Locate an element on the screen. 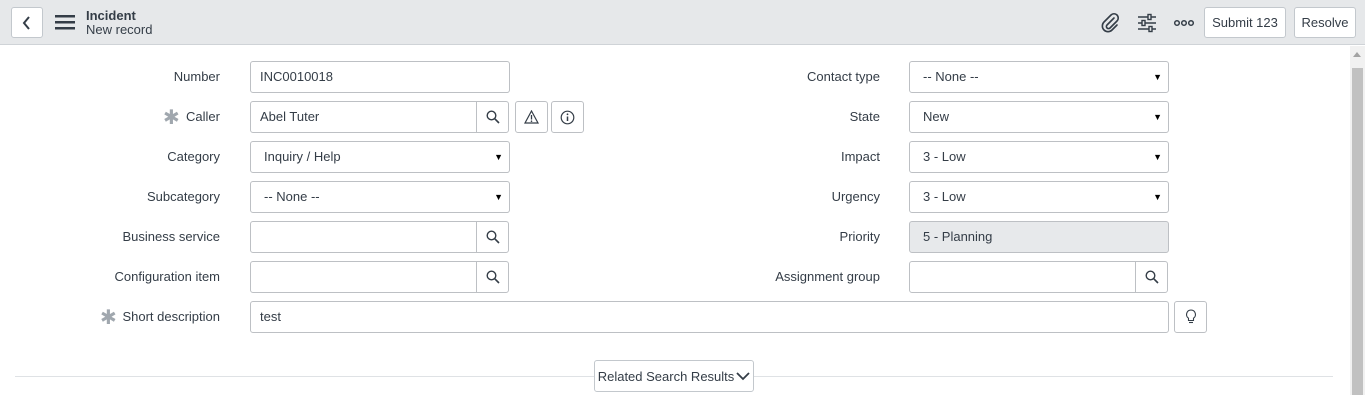 The image size is (1365, 395). impact-select: 3 - Low ▼ is located at coordinates (1039, 157).